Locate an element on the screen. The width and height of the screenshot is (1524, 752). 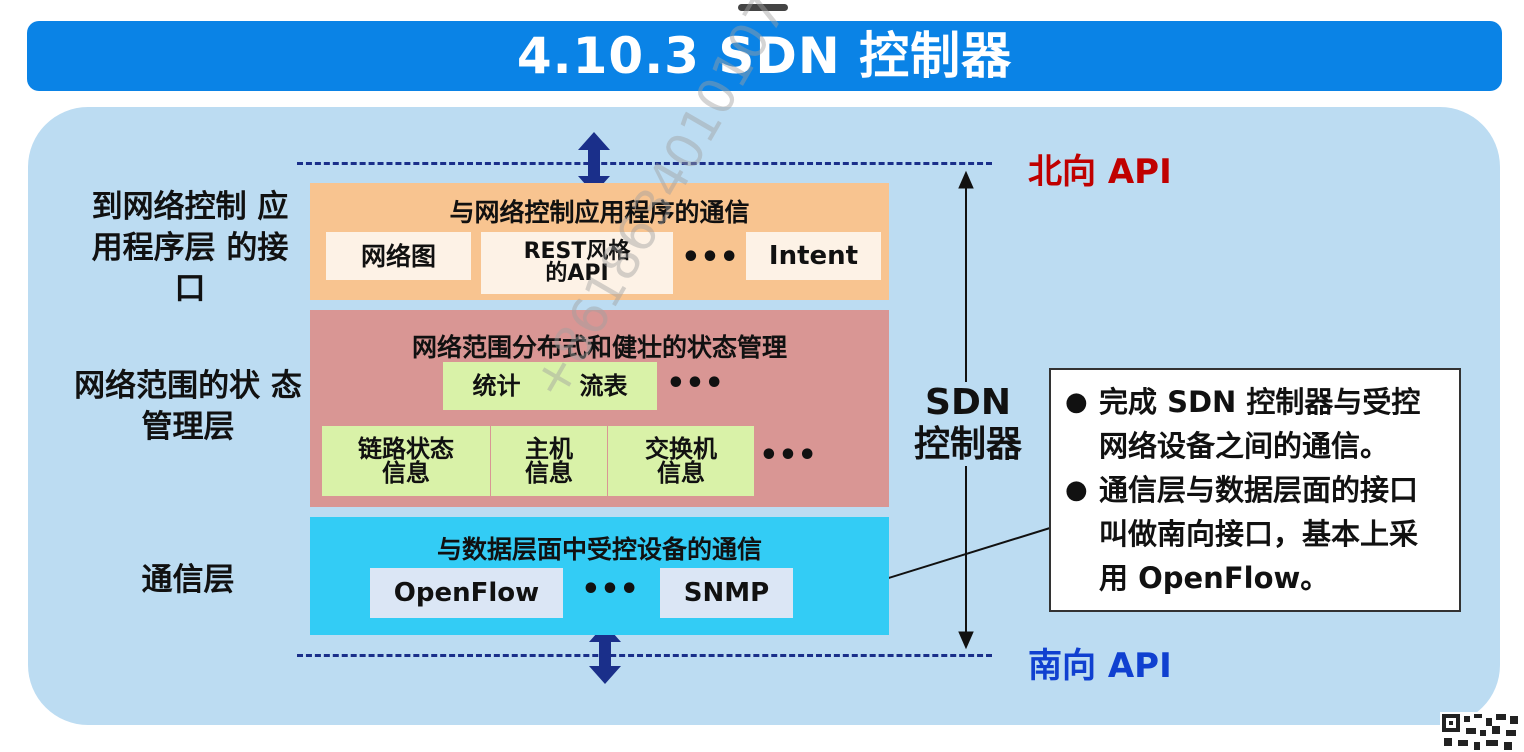
network-graph-box: 网络图 is located at coordinates (398, 256).